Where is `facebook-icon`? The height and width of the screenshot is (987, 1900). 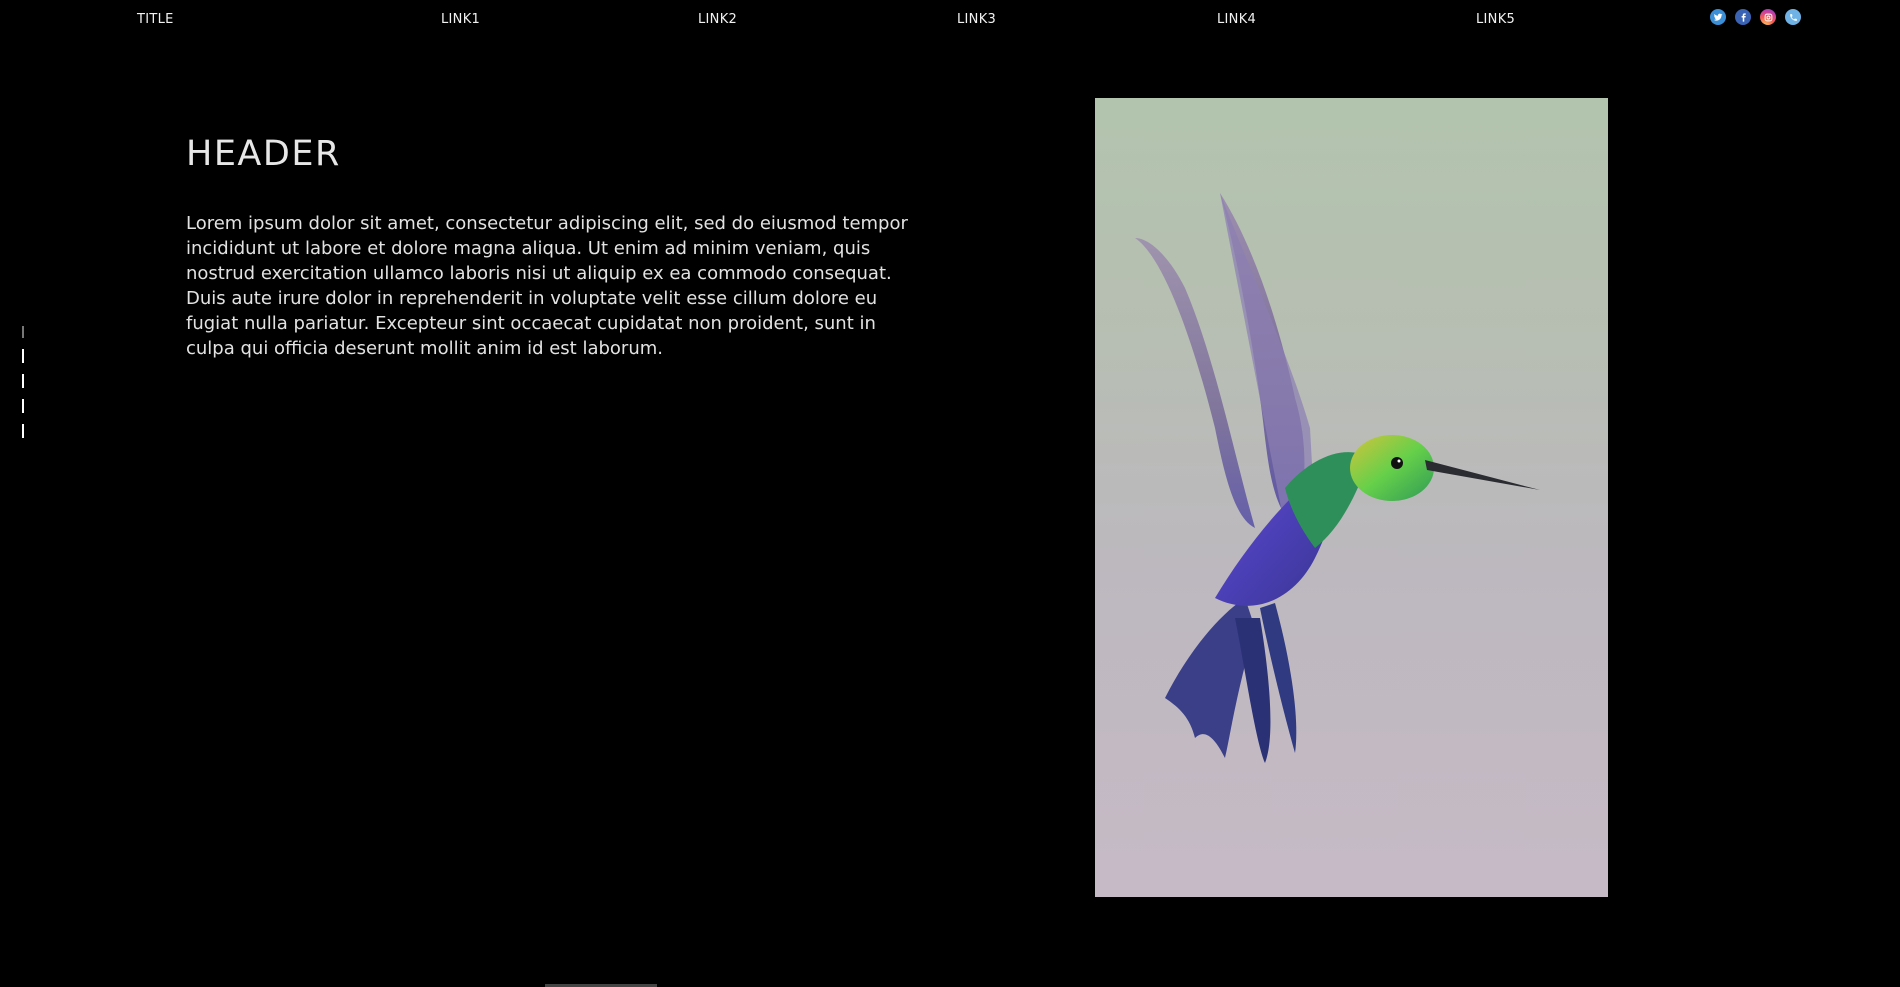
facebook-icon is located at coordinates (1743, 17).